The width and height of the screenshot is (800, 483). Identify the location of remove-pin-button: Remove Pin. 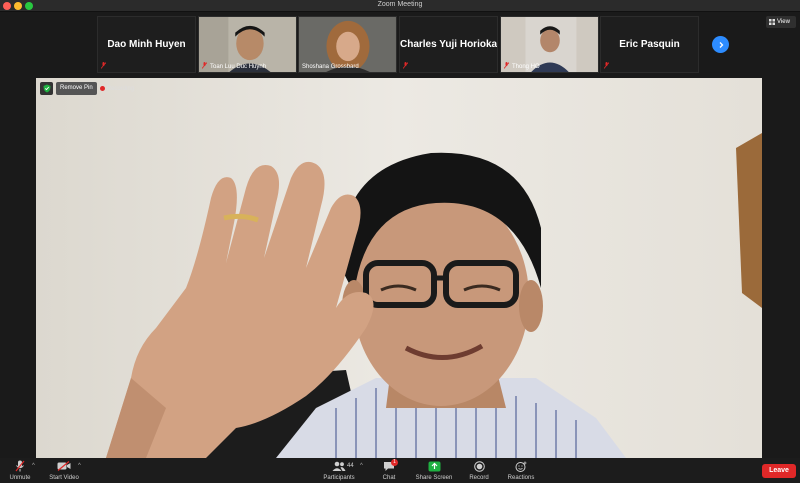
(76, 88).